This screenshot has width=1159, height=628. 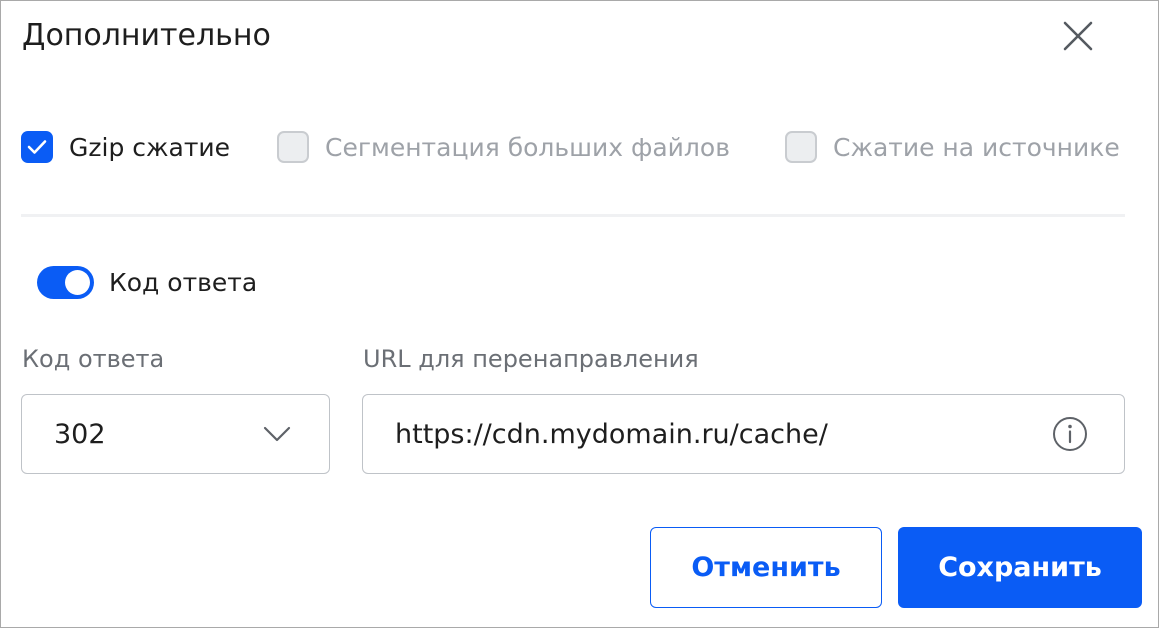 I want to click on toggle-label: Код ответа, so click(x=183, y=282).